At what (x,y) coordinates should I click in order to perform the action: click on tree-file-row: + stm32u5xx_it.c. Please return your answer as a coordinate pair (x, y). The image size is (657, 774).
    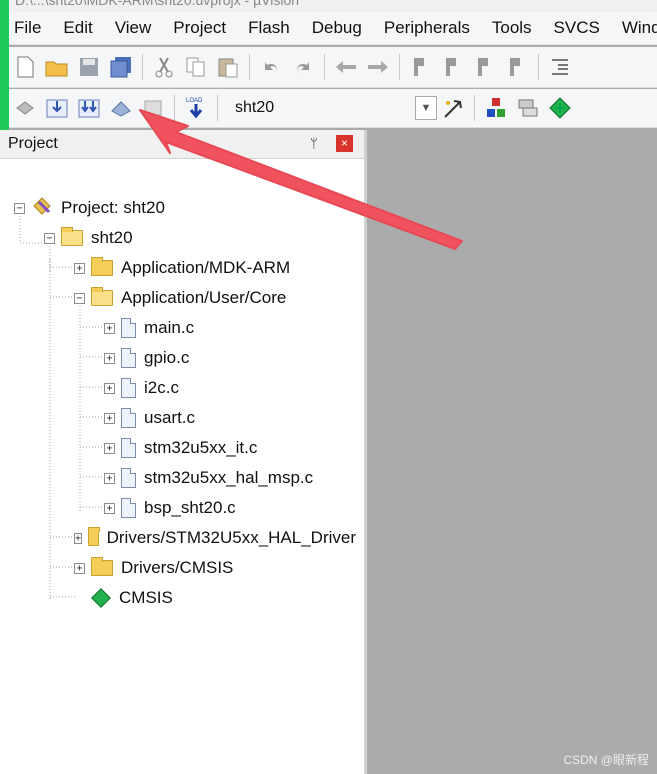
    Looking at the image, I should click on (180, 448).